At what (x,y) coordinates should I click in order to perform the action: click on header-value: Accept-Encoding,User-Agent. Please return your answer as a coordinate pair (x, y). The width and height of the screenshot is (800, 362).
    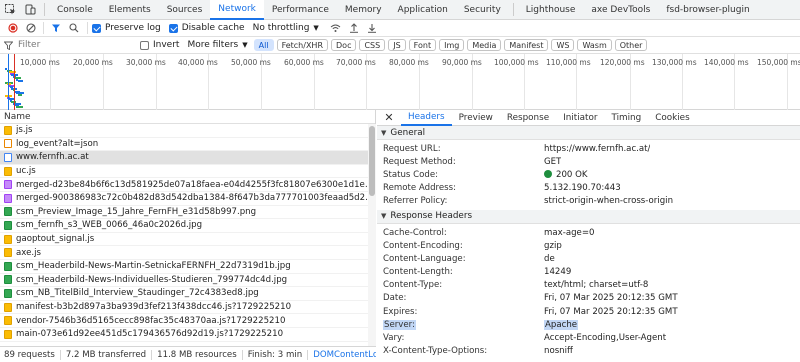
    Looking at the image, I should click on (605, 338).